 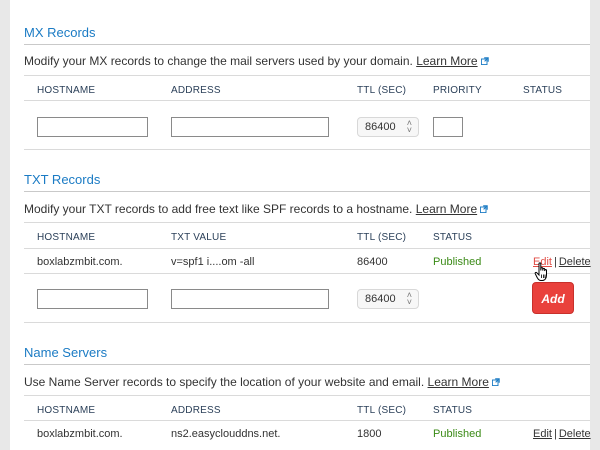 I want to click on mx-col-ttl: TTL (SEC), so click(x=382, y=90).